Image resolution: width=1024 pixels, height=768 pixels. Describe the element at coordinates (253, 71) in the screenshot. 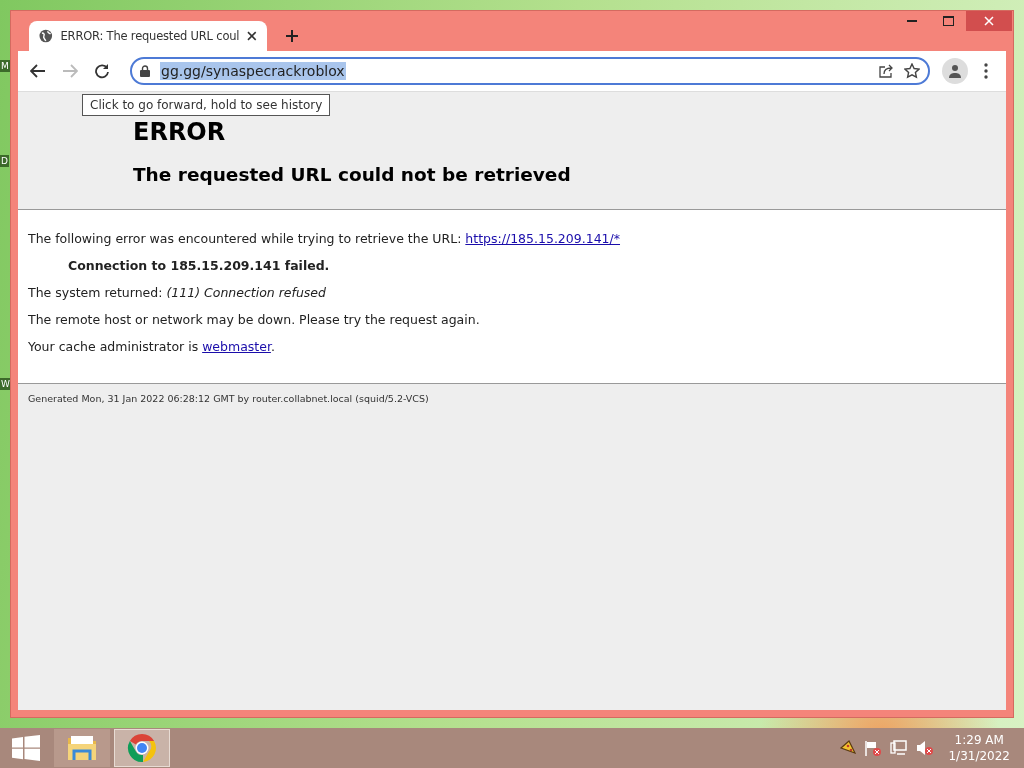

I see `url-text: gg.gg/synaspecrackroblox` at that location.